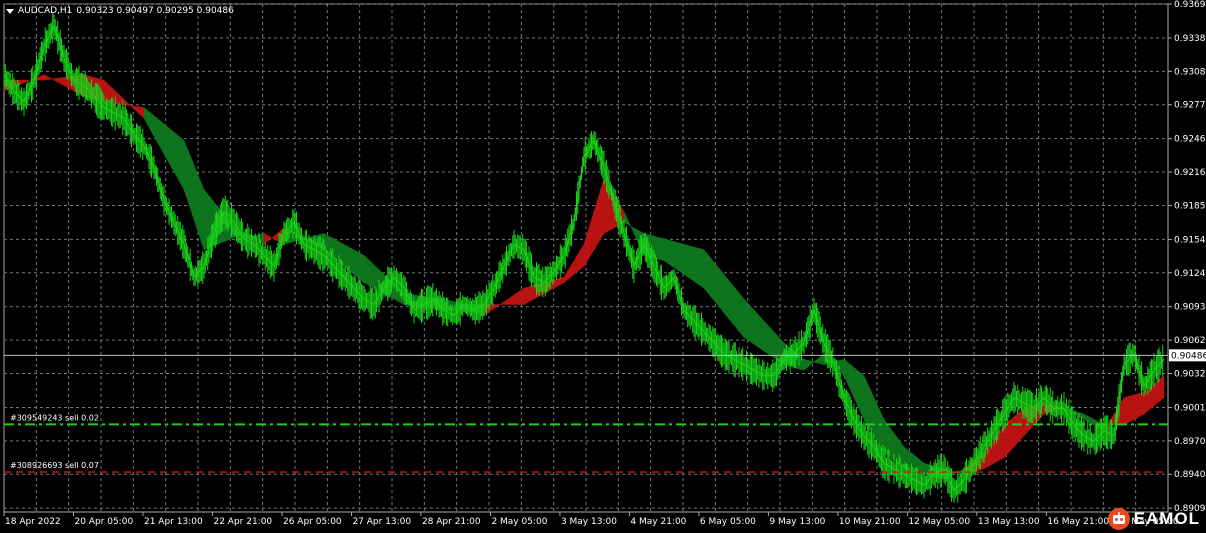  Describe the element at coordinates (1166, 518) in the screenshot. I see `brand-name: EAMOL` at that location.